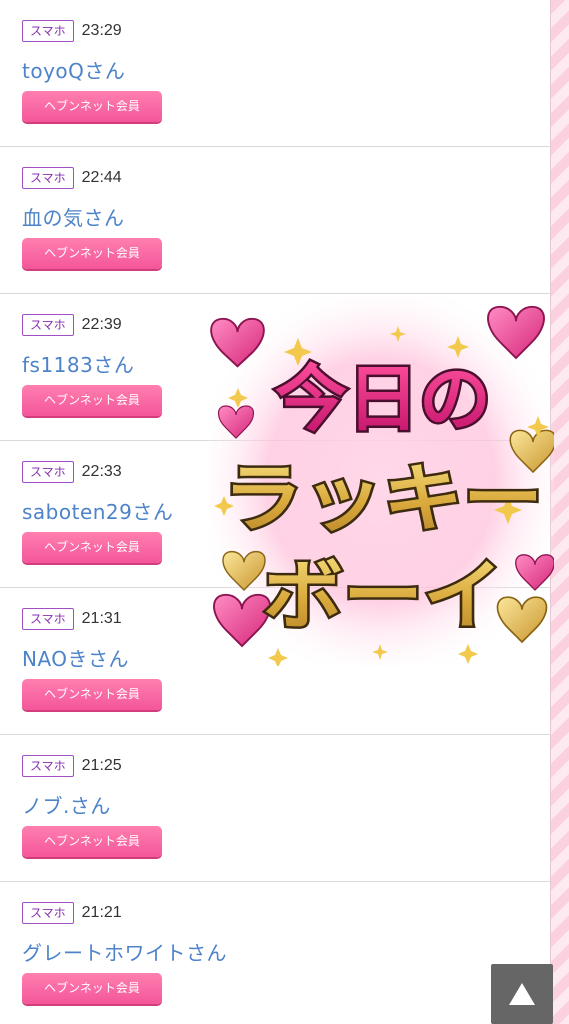 The width and height of the screenshot is (569, 1024). I want to click on user-name-link: 血の気さん, so click(73, 216).